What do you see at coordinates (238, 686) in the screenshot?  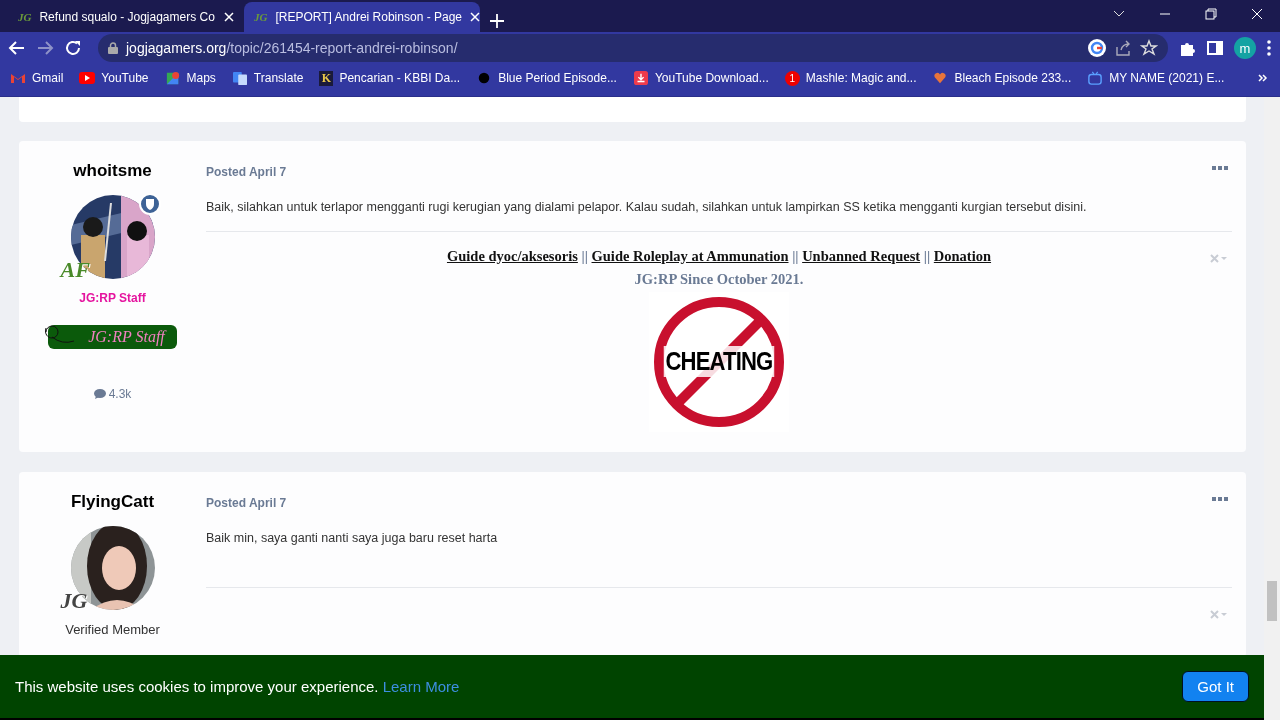 I see `cookie-message: This website uses cookies to improve your experience. Learn More` at bounding box center [238, 686].